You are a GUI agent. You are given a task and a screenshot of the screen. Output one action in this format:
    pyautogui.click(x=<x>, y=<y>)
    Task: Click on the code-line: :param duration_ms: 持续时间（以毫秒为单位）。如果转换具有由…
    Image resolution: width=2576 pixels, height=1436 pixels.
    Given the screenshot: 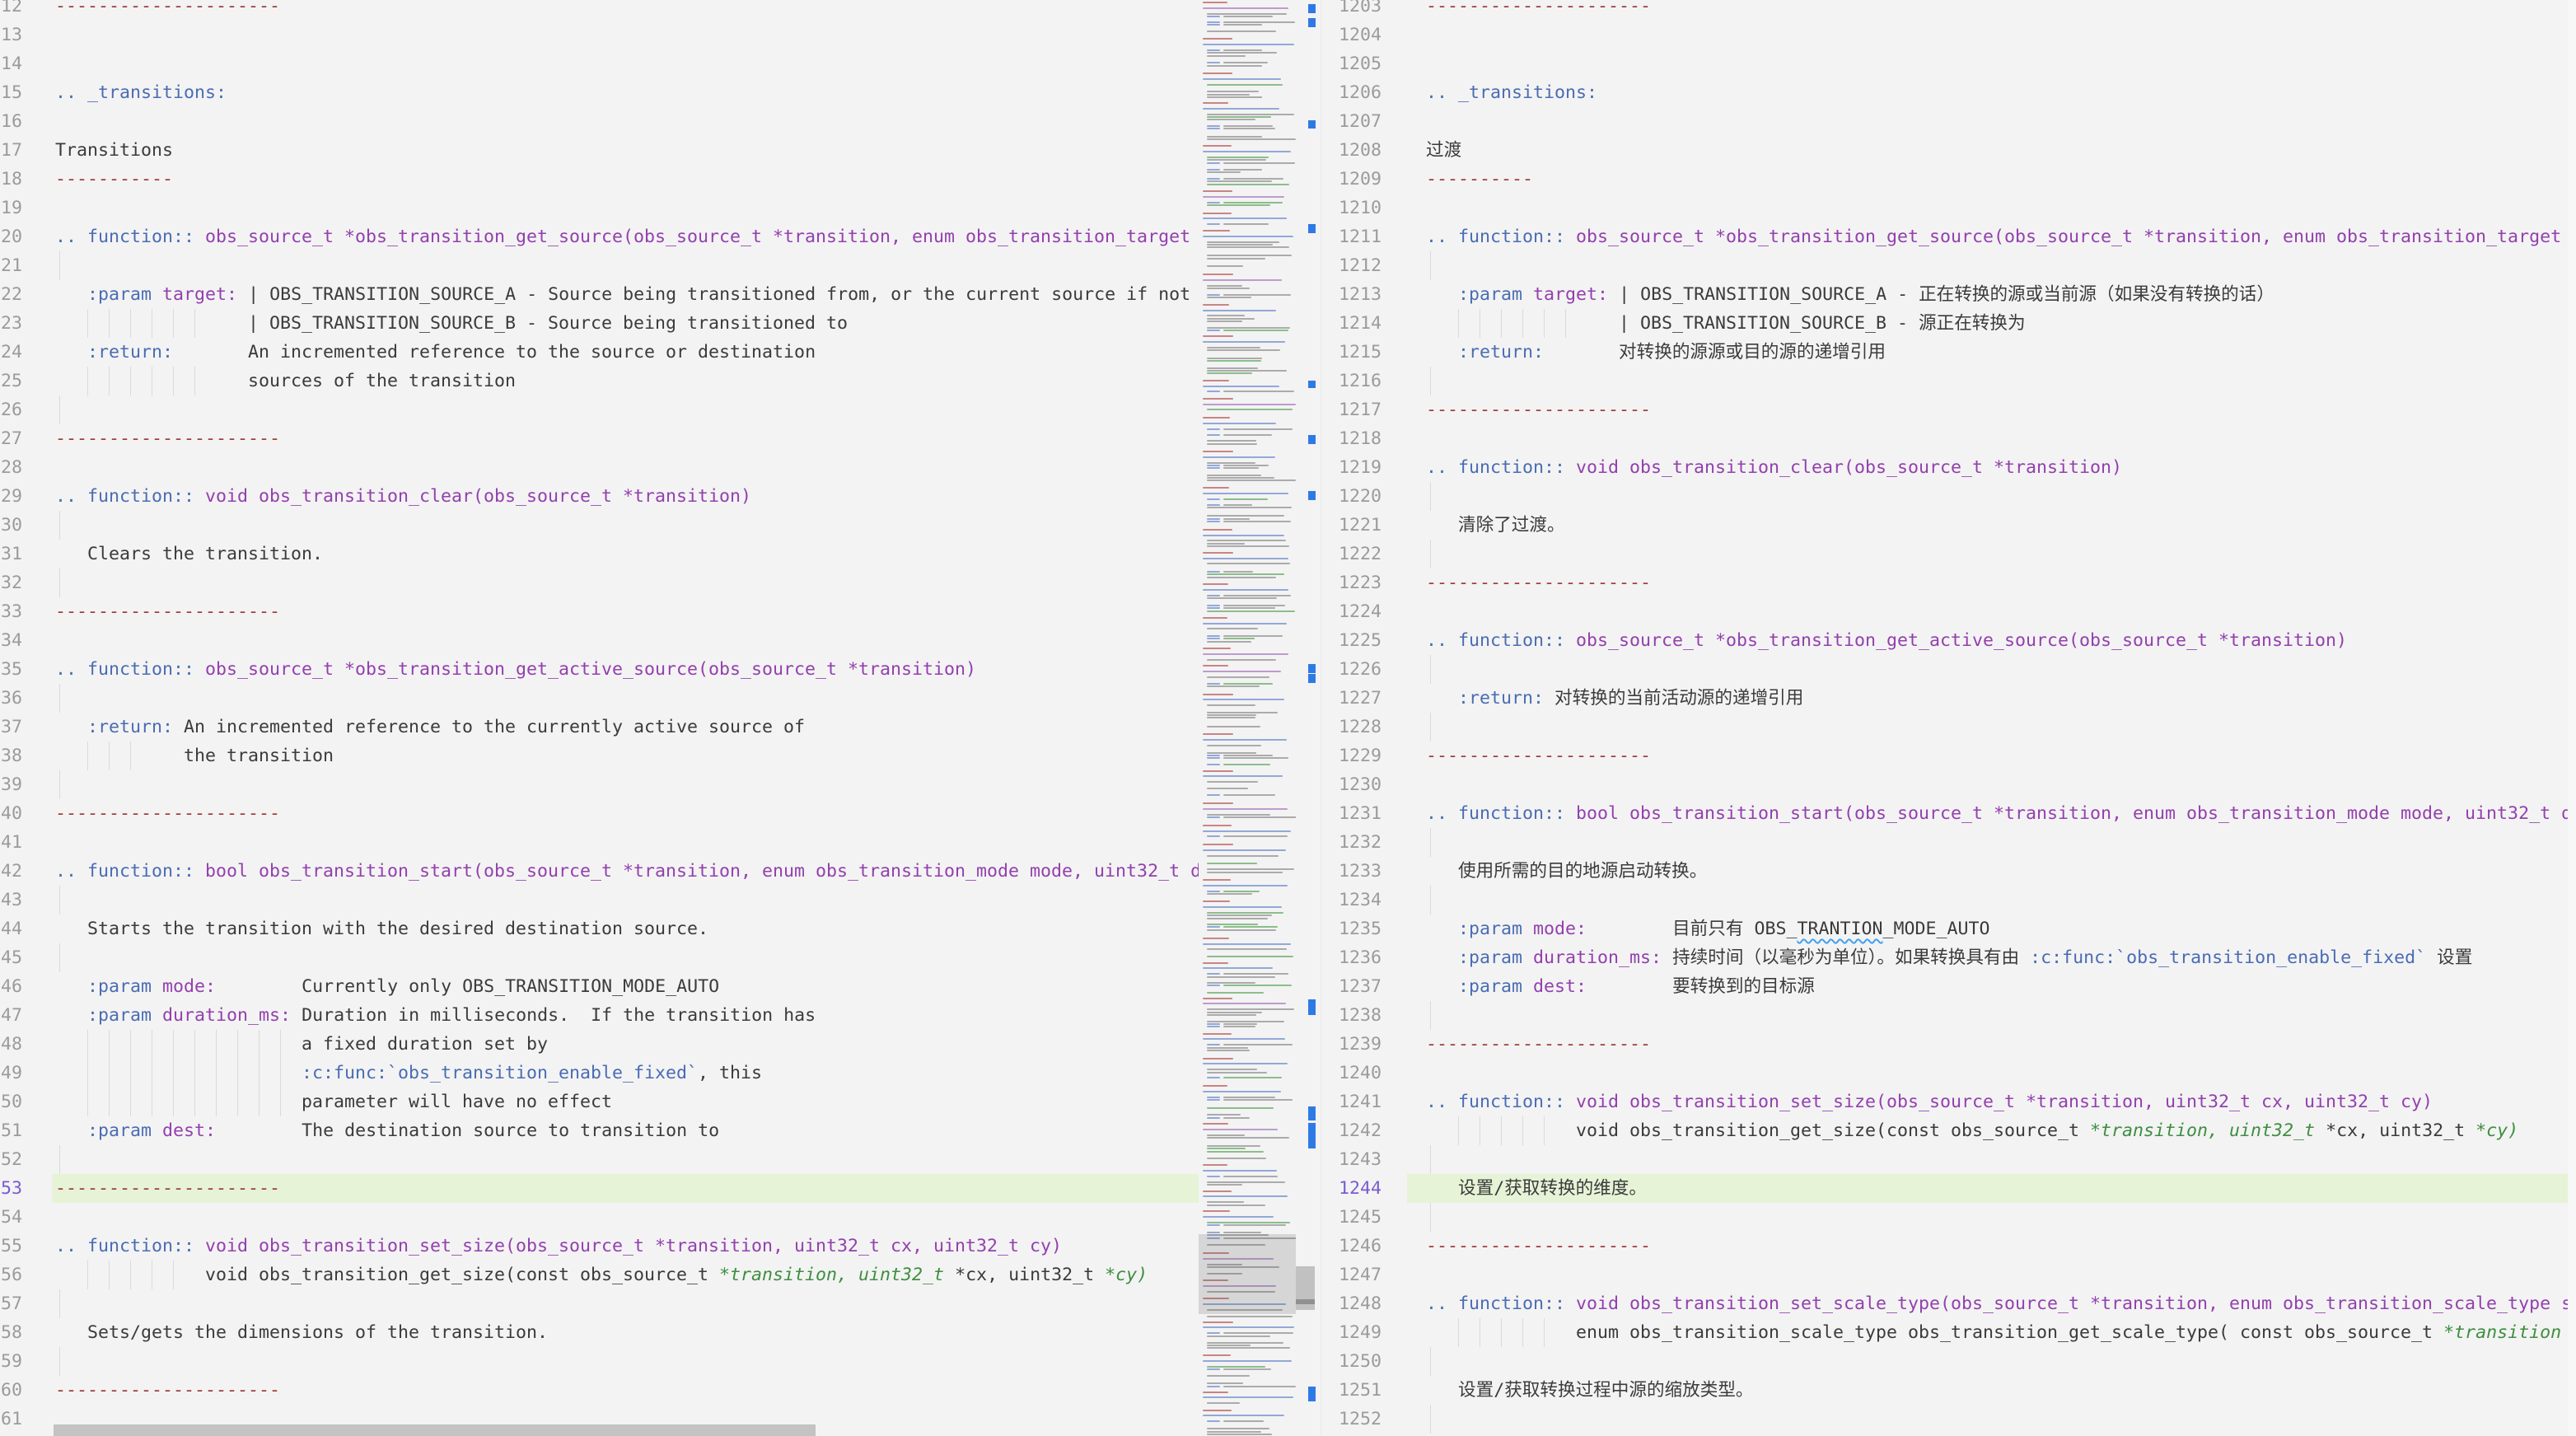 What is the action you would take?
    pyautogui.click(x=1997, y=958)
    